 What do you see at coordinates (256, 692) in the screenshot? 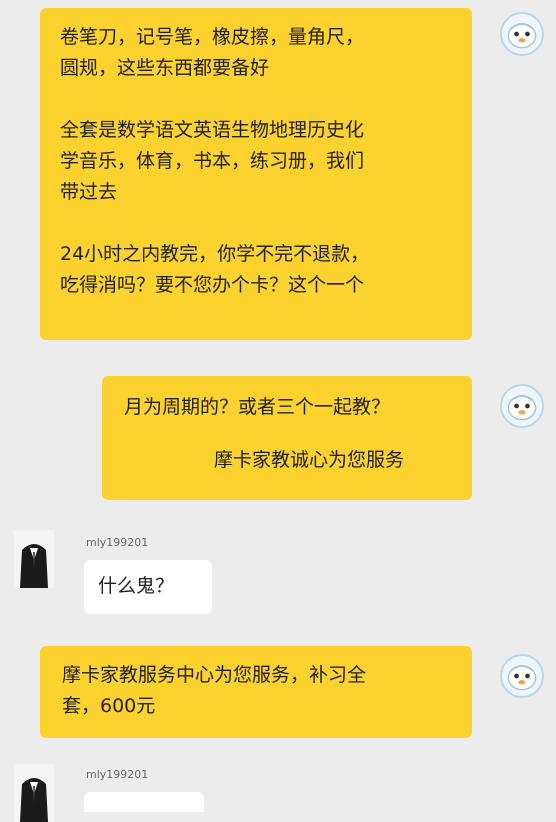
I see `message-bubble-outgoing: 摩卡家教服务中心为您服务，补习全 套，600元` at bounding box center [256, 692].